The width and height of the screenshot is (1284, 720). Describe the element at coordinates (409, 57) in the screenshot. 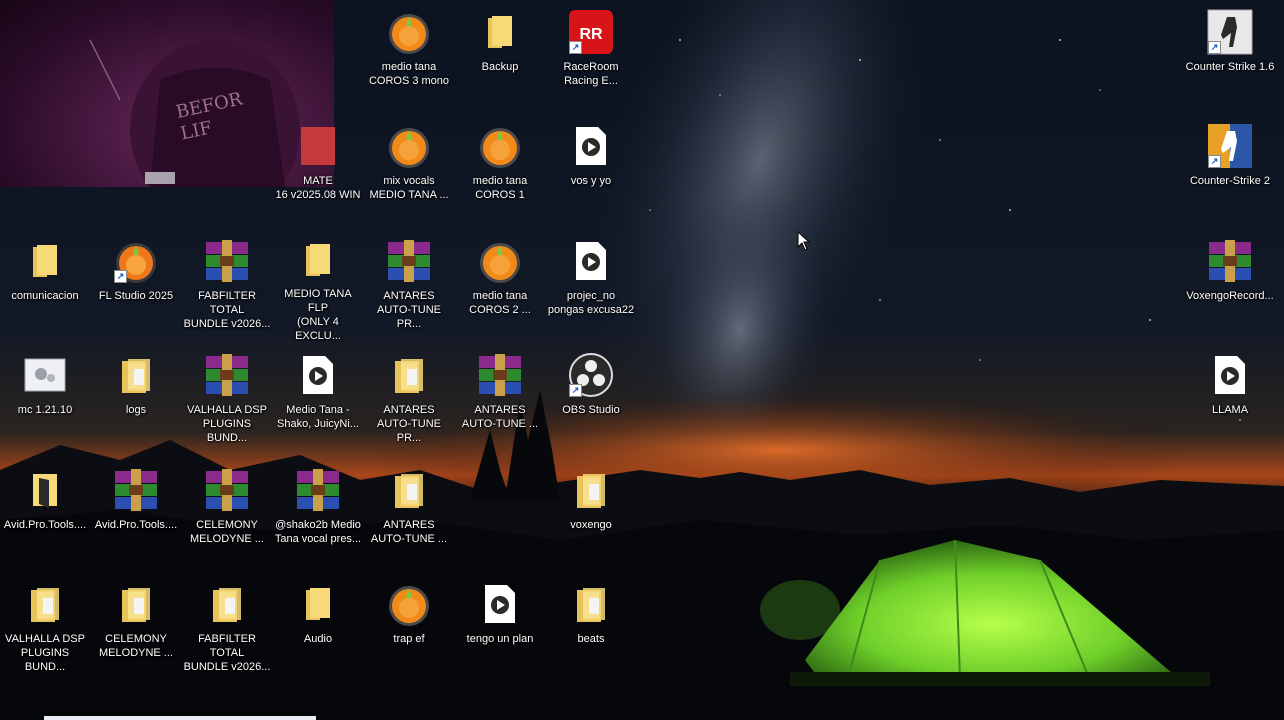

I see `desktop-icon: medio tana COROS 3 mono` at that location.